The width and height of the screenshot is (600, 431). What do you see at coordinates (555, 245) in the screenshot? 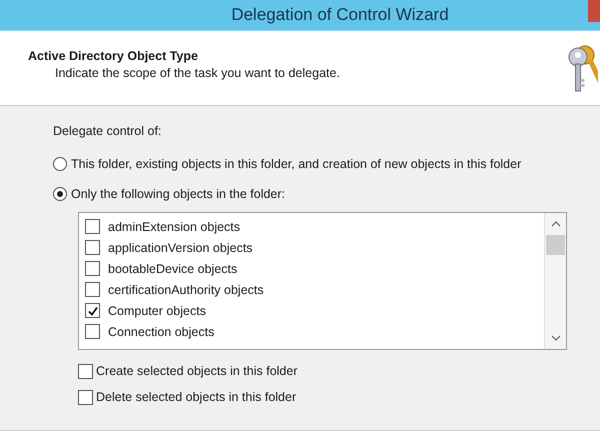
I see `scroll-thumb` at bounding box center [555, 245].